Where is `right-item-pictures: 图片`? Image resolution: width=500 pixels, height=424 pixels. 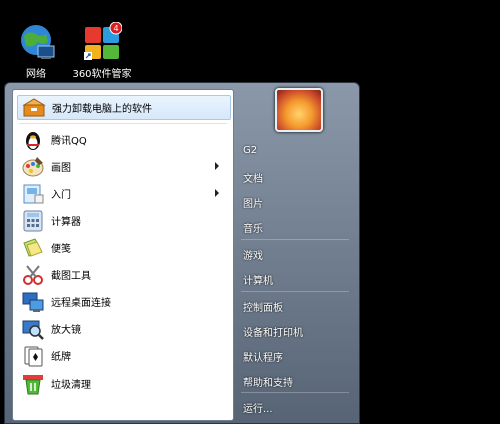
right-item-pictures: 图片 is located at coordinates (253, 202).